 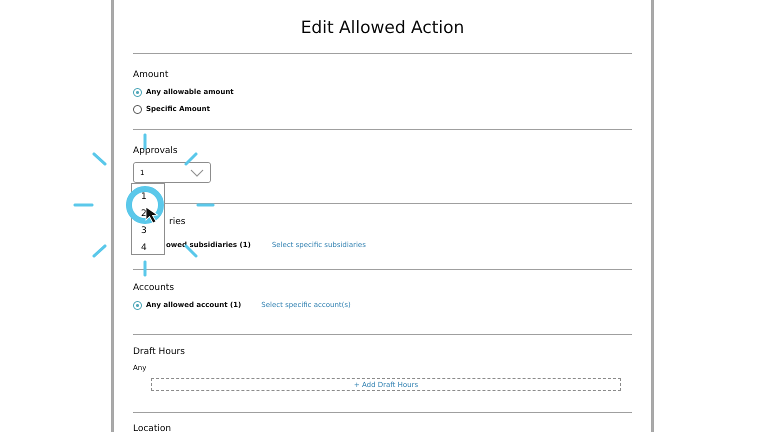 I want to click on page-title: Edit Allowed Action, so click(x=383, y=28).